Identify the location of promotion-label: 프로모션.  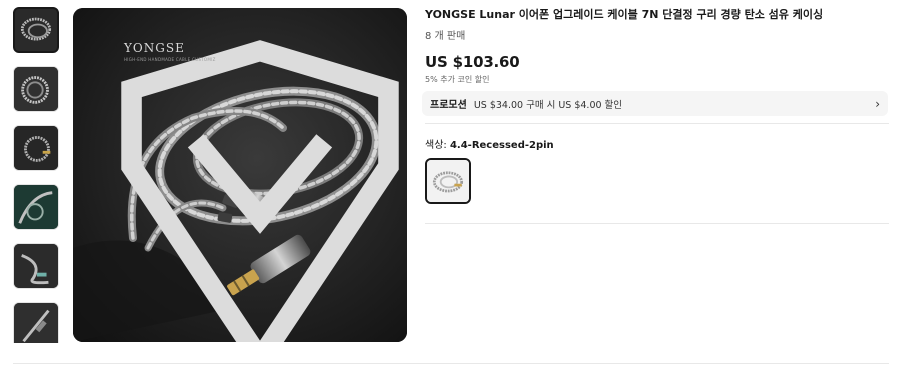
(448, 105).